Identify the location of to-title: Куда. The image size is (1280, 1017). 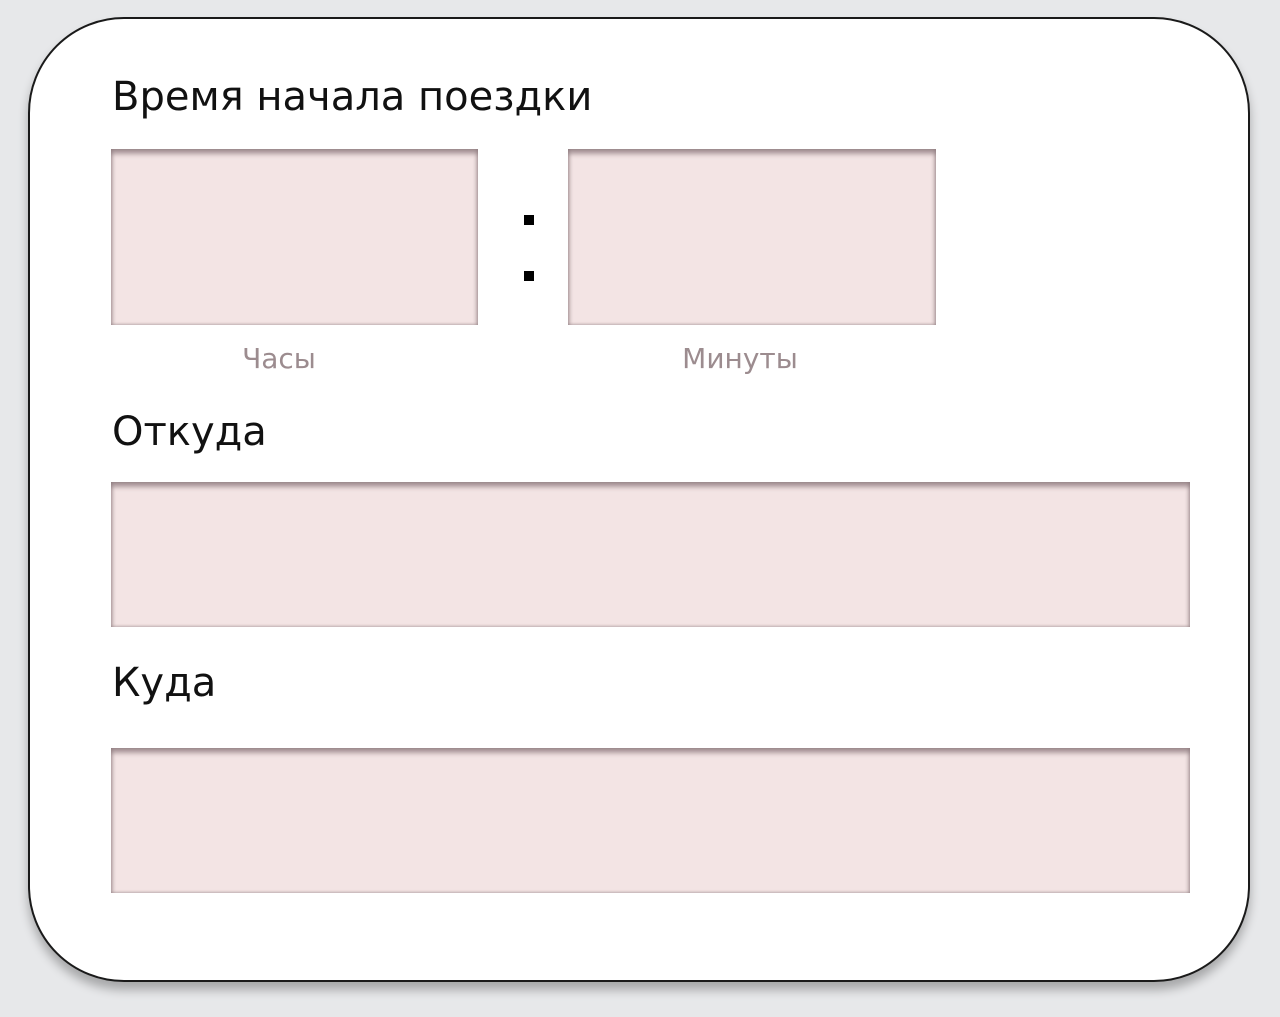
(164, 683).